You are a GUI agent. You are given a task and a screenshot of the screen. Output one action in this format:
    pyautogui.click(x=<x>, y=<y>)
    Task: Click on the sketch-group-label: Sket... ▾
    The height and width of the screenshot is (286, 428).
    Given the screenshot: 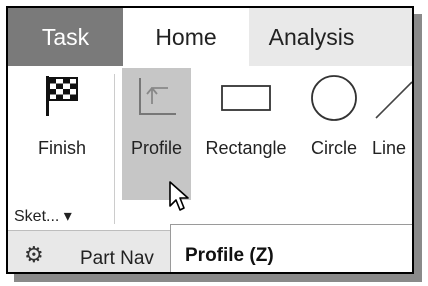 What is the action you would take?
    pyautogui.click(x=43, y=216)
    